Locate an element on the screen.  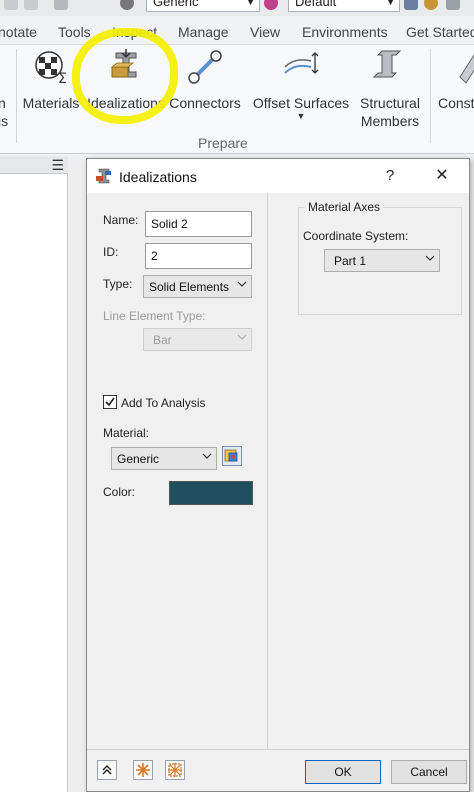
material-sphere-icon is located at coordinates (127, 5).